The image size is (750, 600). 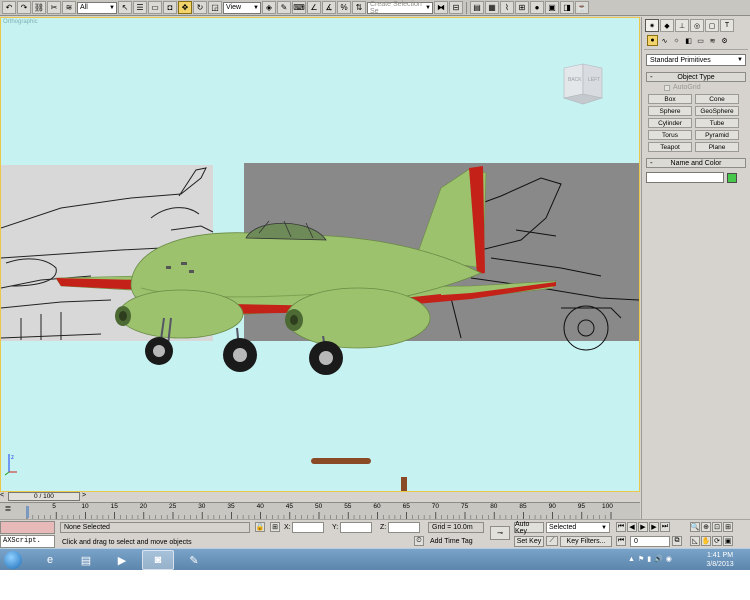 I want to click on maxscript-mini-listener: AXScript., so click(x=27, y=541).